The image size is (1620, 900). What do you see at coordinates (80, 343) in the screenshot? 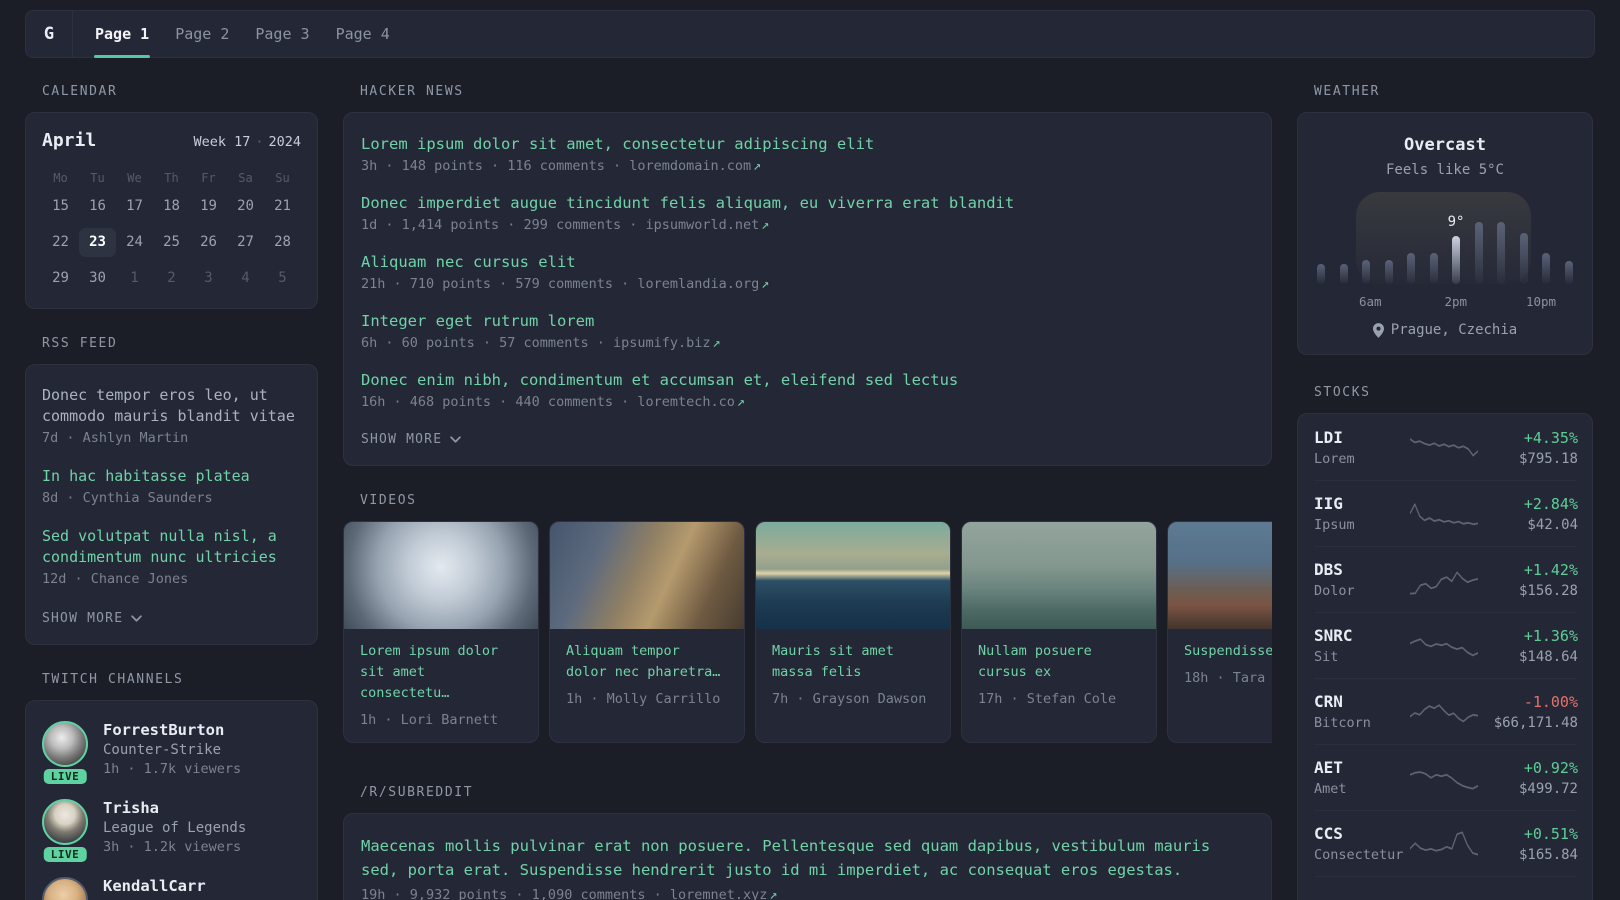
I see `rss-widget-label: RSS FEED` at bounding box center [80, 343].